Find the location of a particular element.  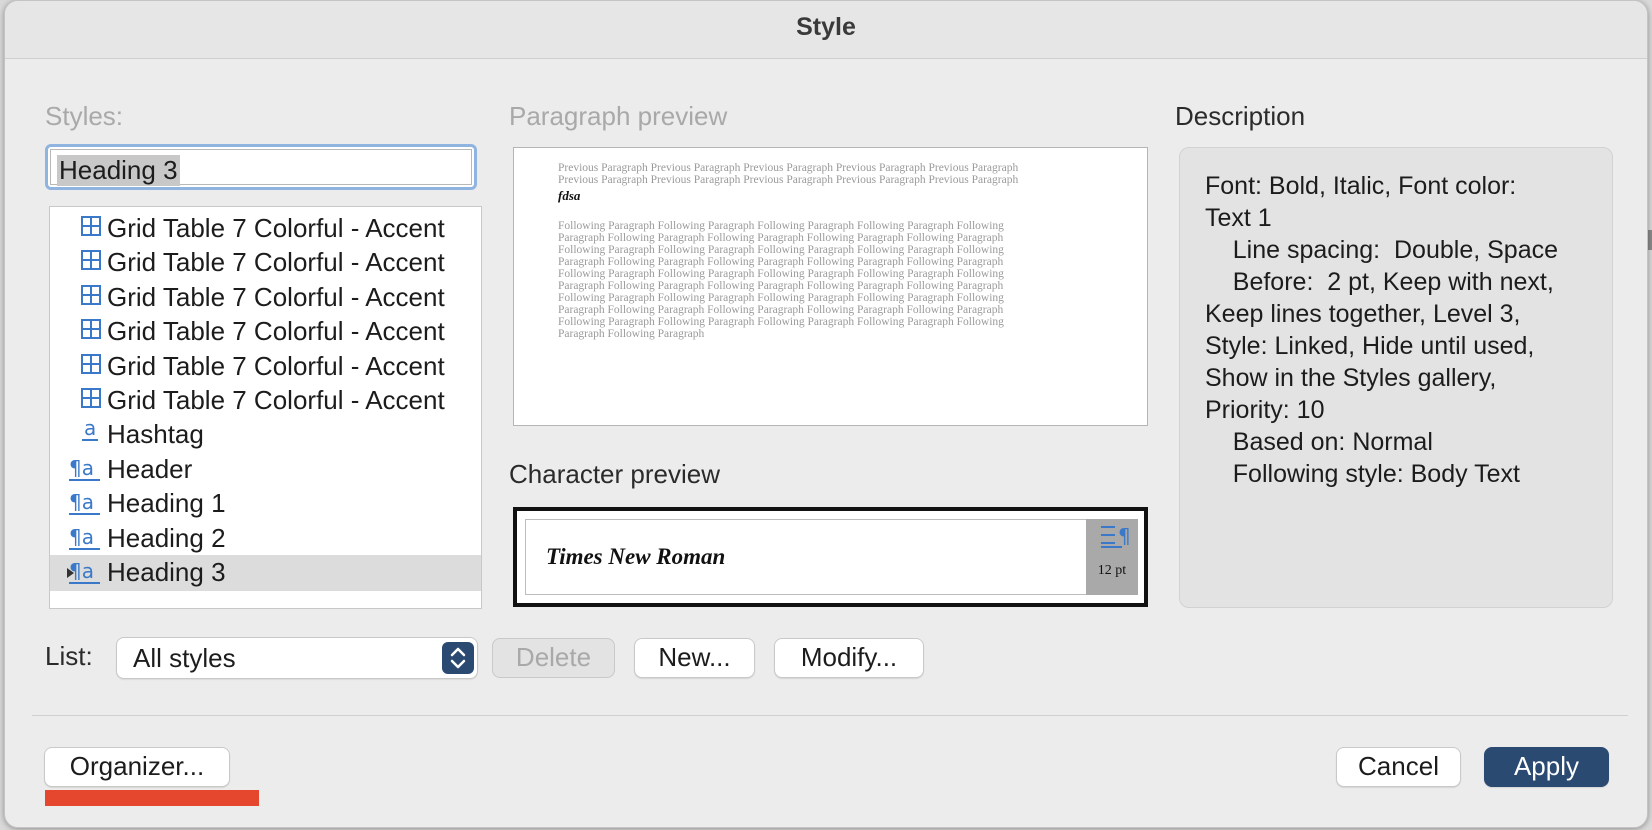

cancel-button: Cancel is located at coordinates (1398, 767).